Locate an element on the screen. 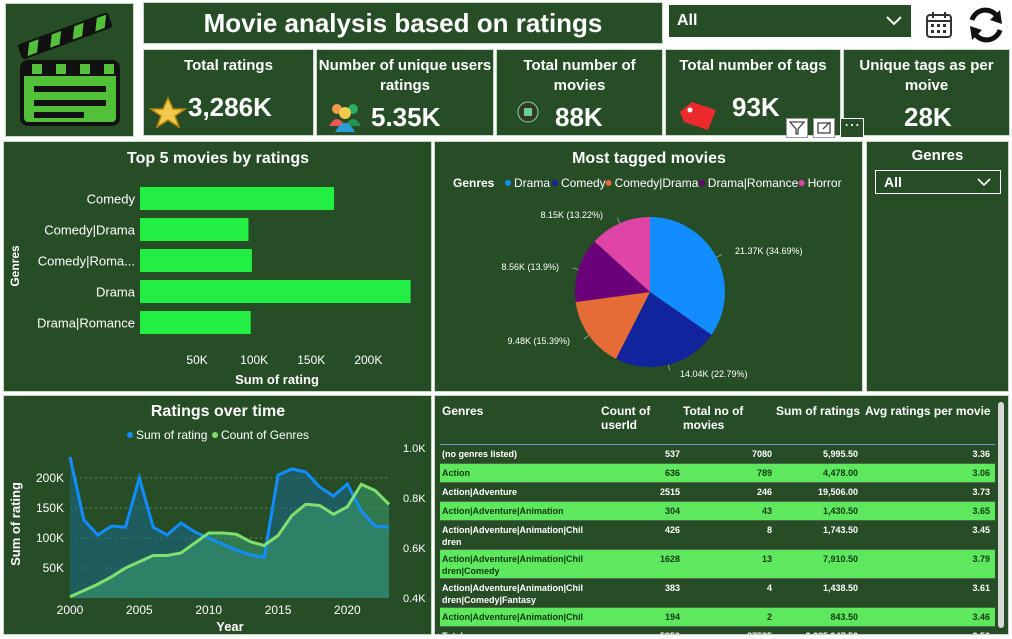  x-tick-label: 2000 is located at coordinates (70, 610).